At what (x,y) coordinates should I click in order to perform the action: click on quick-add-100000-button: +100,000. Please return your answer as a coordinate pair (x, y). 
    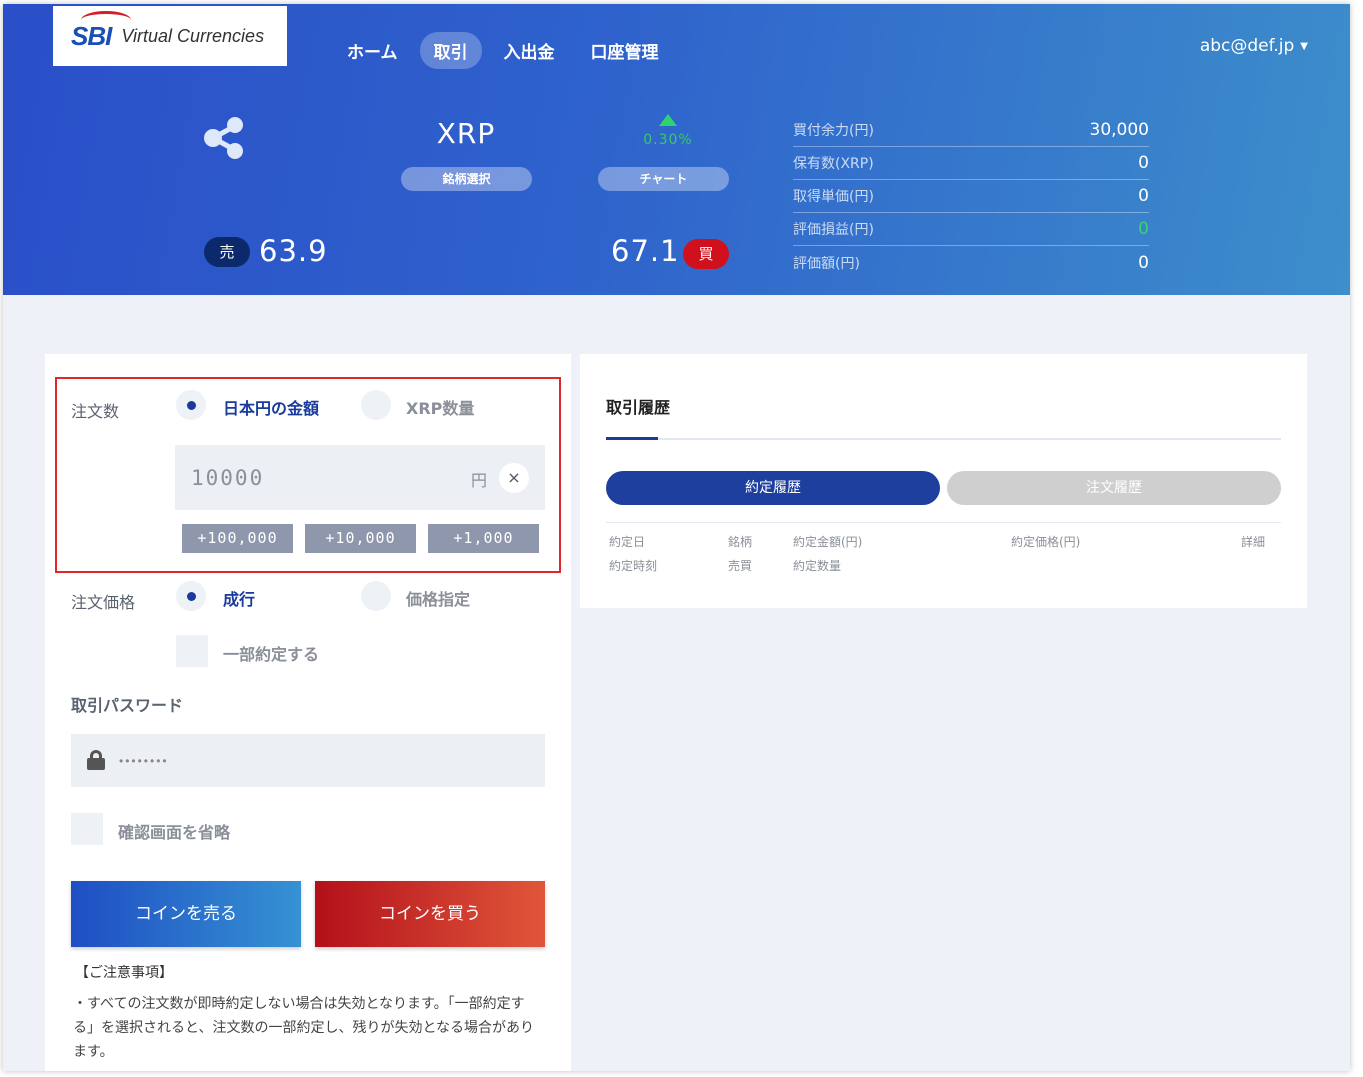
    Looking at the image, I should click on (237, 538).